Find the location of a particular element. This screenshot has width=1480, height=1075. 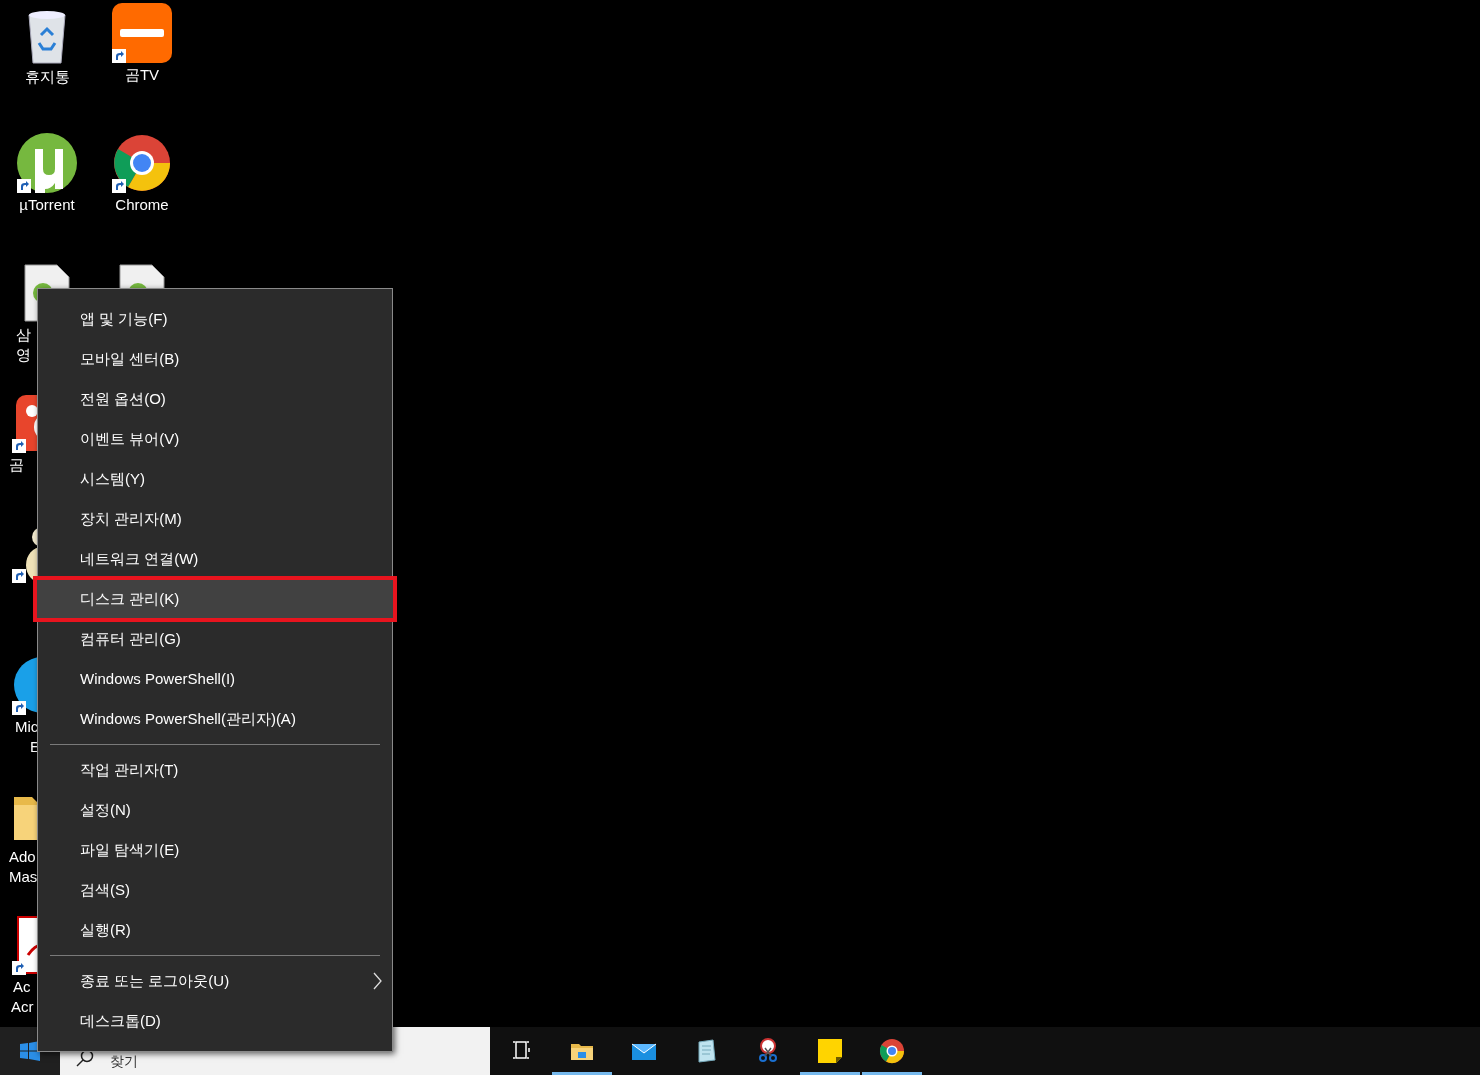

icon-label: 곰 is located at coordinates (16, 465).